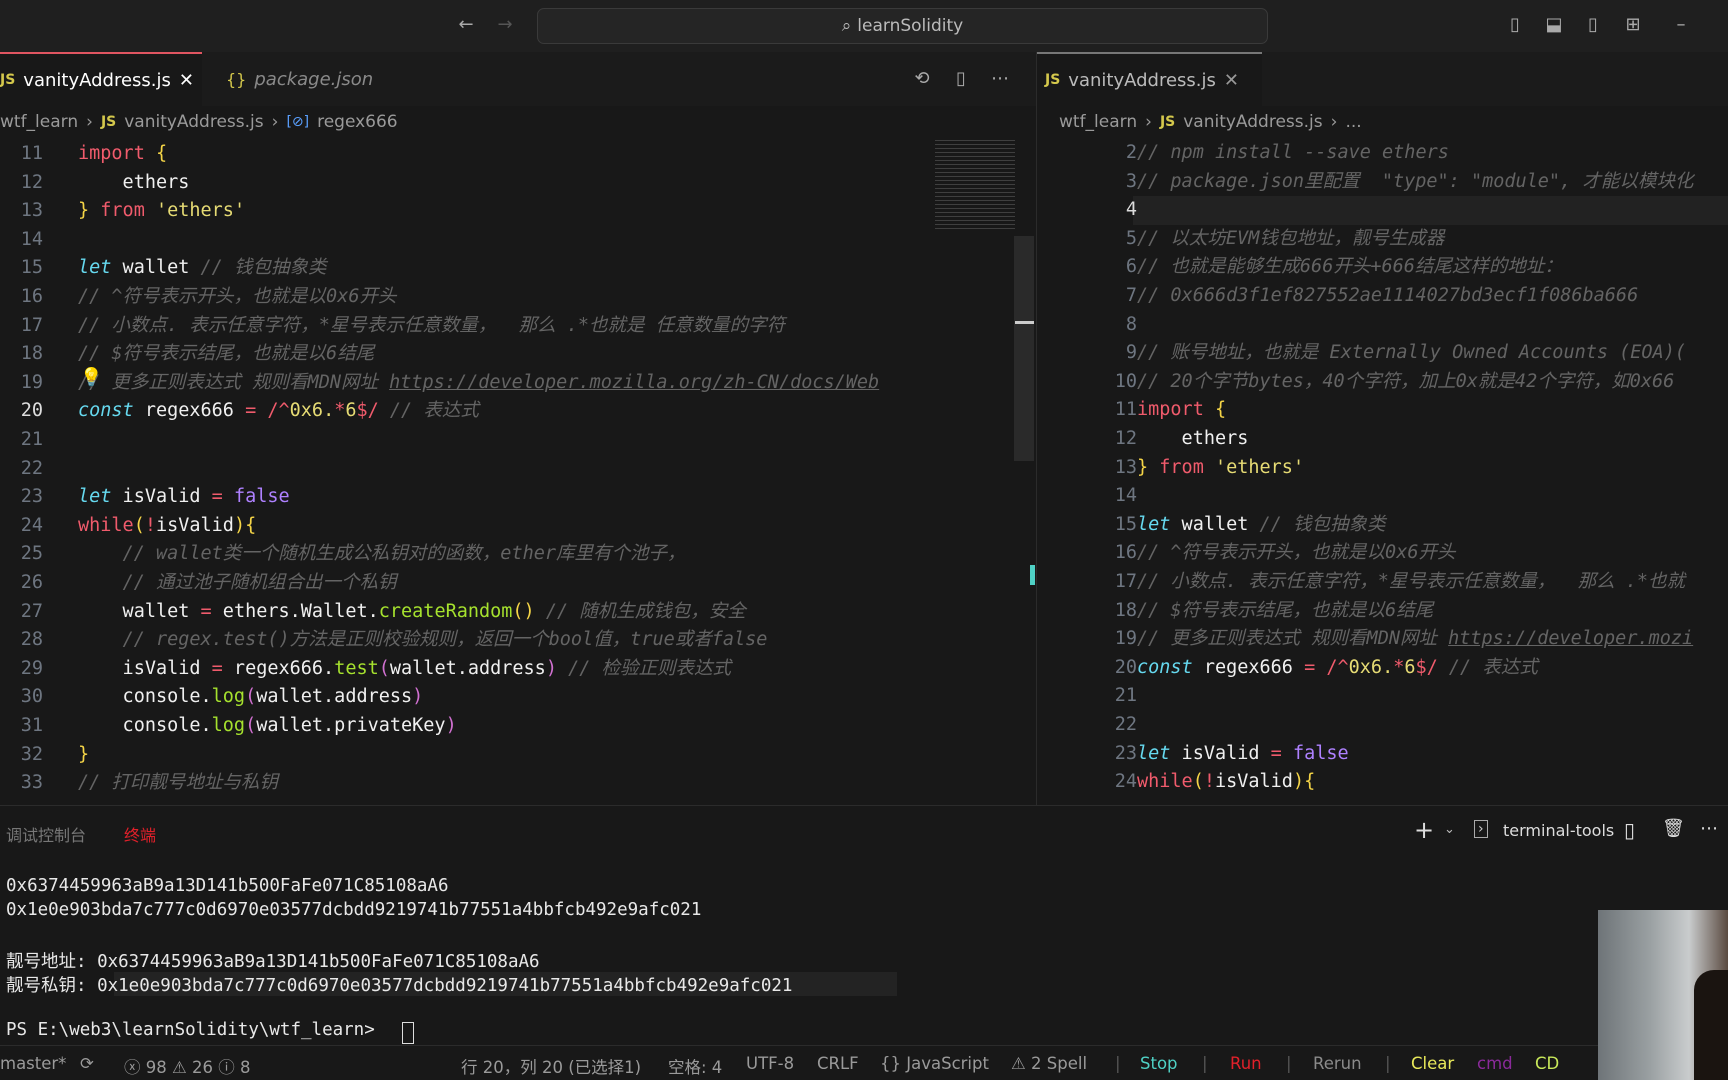 The height and width of the screenshot is (1080, 1728). What do you see at coordinates (465, 554) in the screenshot?
I see `code-line: 25 // wallet类一个随机生成公私钥对的函数，ether库里有个池子，` at bounding box center [465, 554].